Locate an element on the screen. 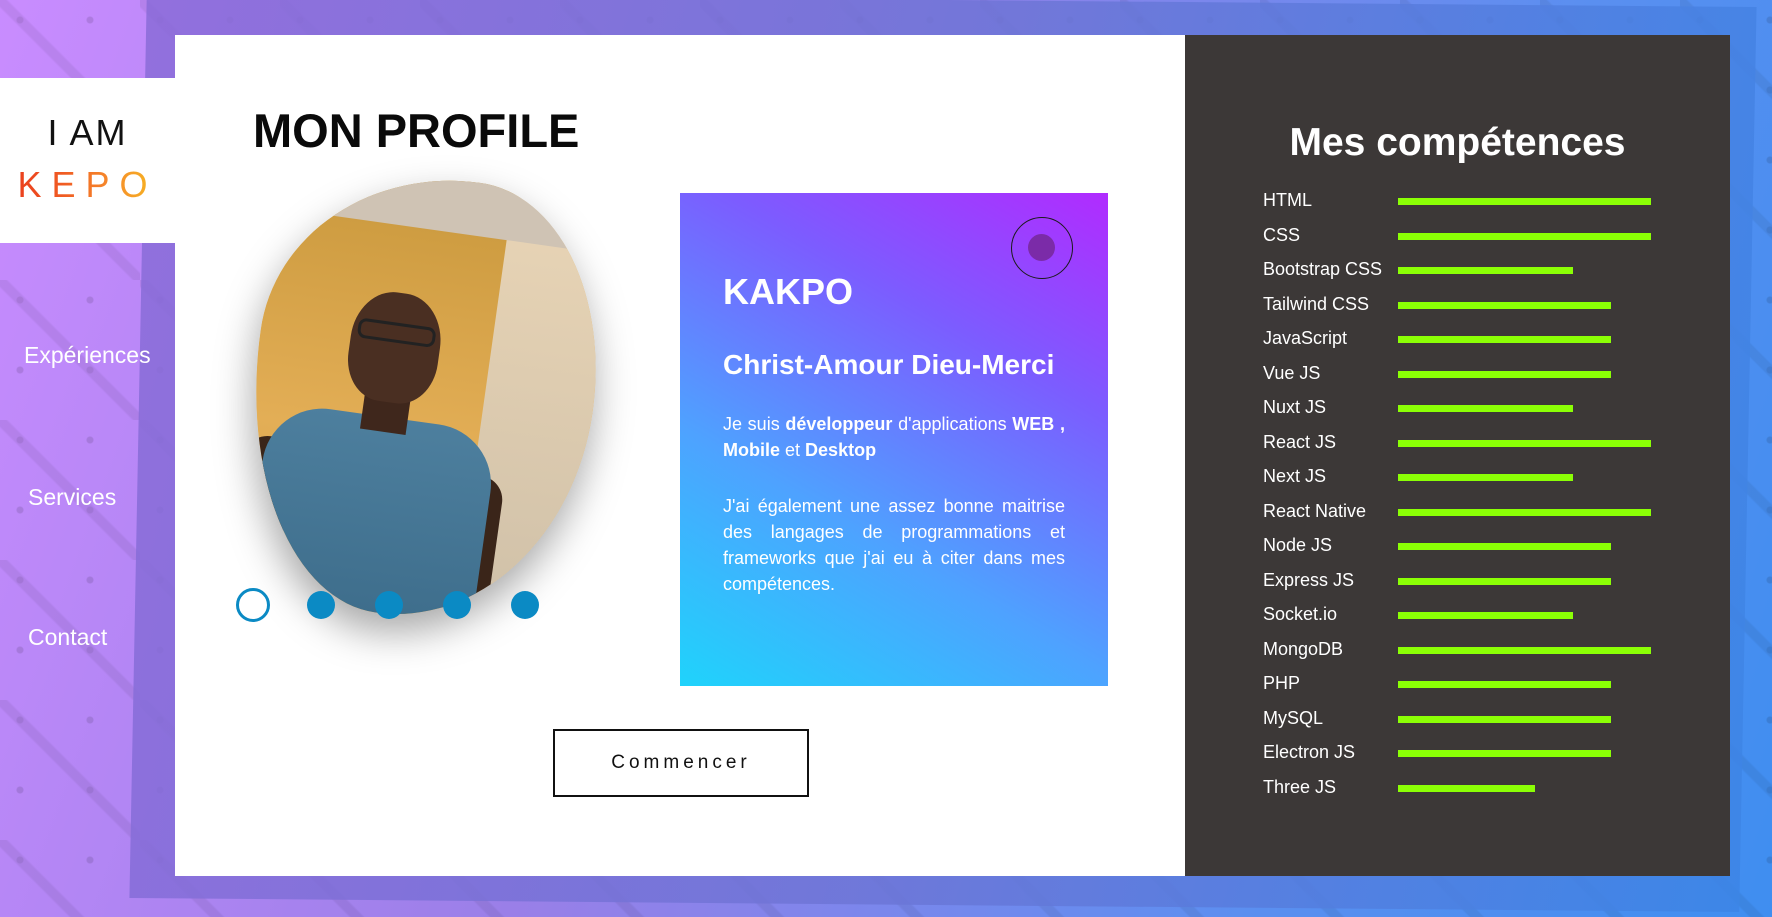 The image size is (1772, 917). skill-row: HTML is located at coordinates (1473, 202).